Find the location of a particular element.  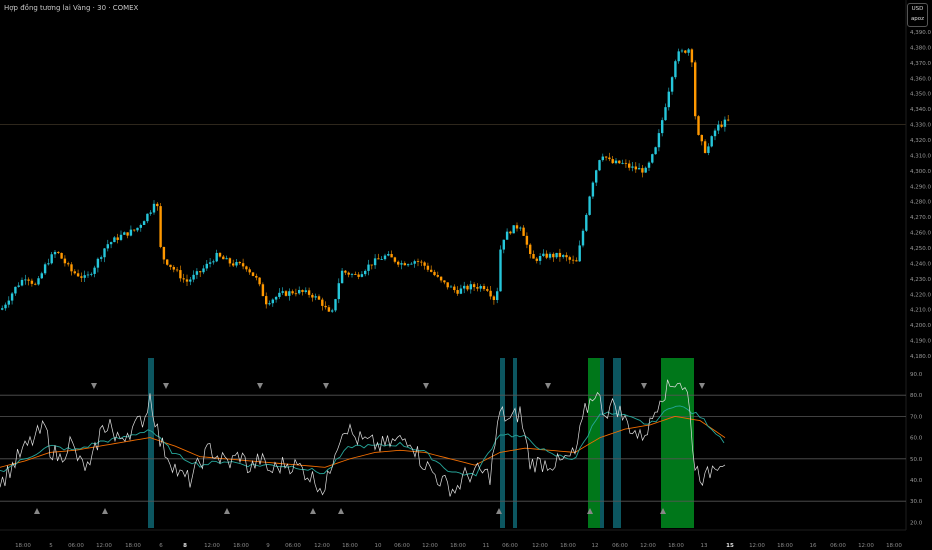

buy-marker-icon is located at coordinates (37, 511).